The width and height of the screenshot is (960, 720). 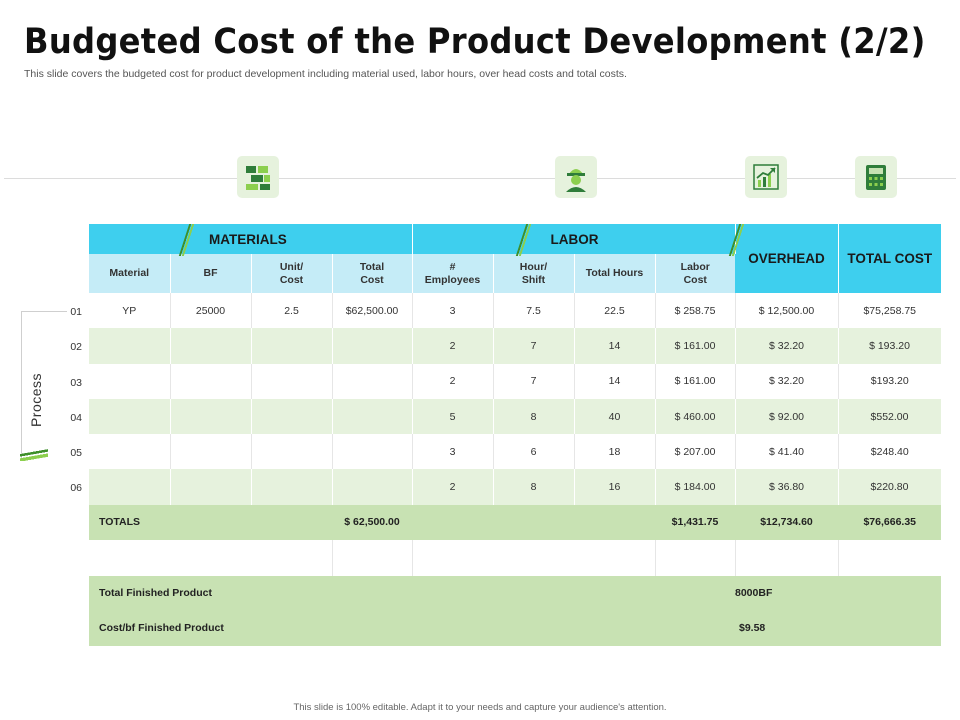 I want to click on engineer-worker-icon, so click(x=576, y=177).